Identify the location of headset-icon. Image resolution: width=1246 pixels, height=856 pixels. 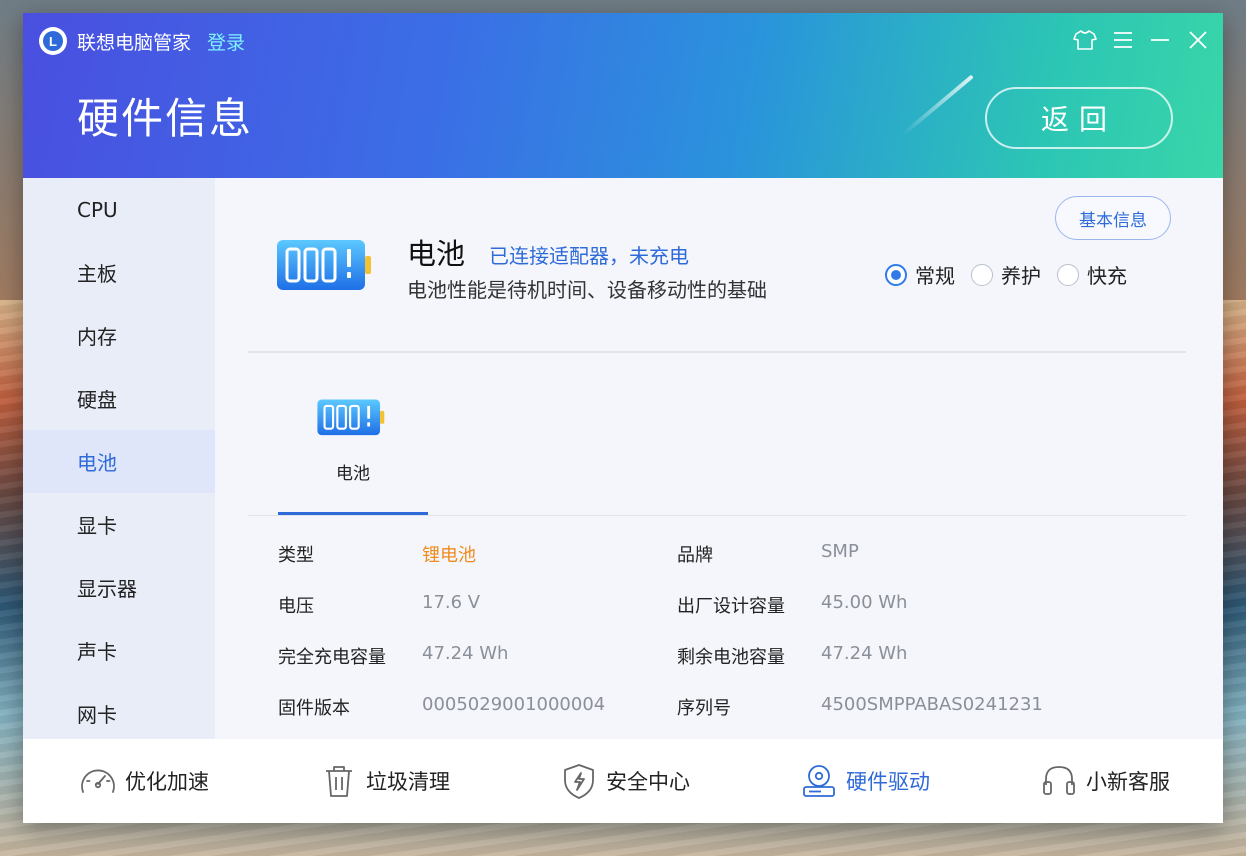
(1059, 781).